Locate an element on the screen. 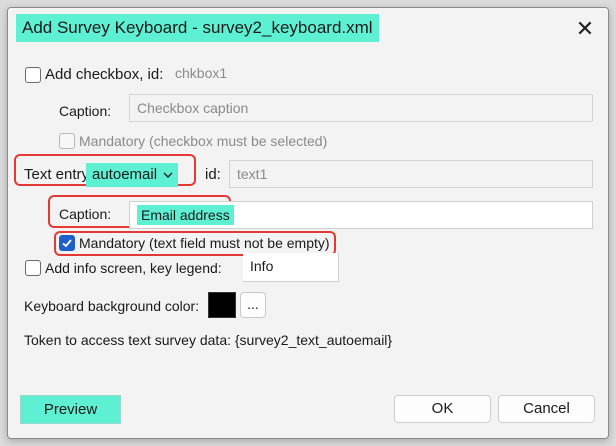 The height and width of the screenshot is (446, 616). ok-button: OK is located at coordinates (442, 409).